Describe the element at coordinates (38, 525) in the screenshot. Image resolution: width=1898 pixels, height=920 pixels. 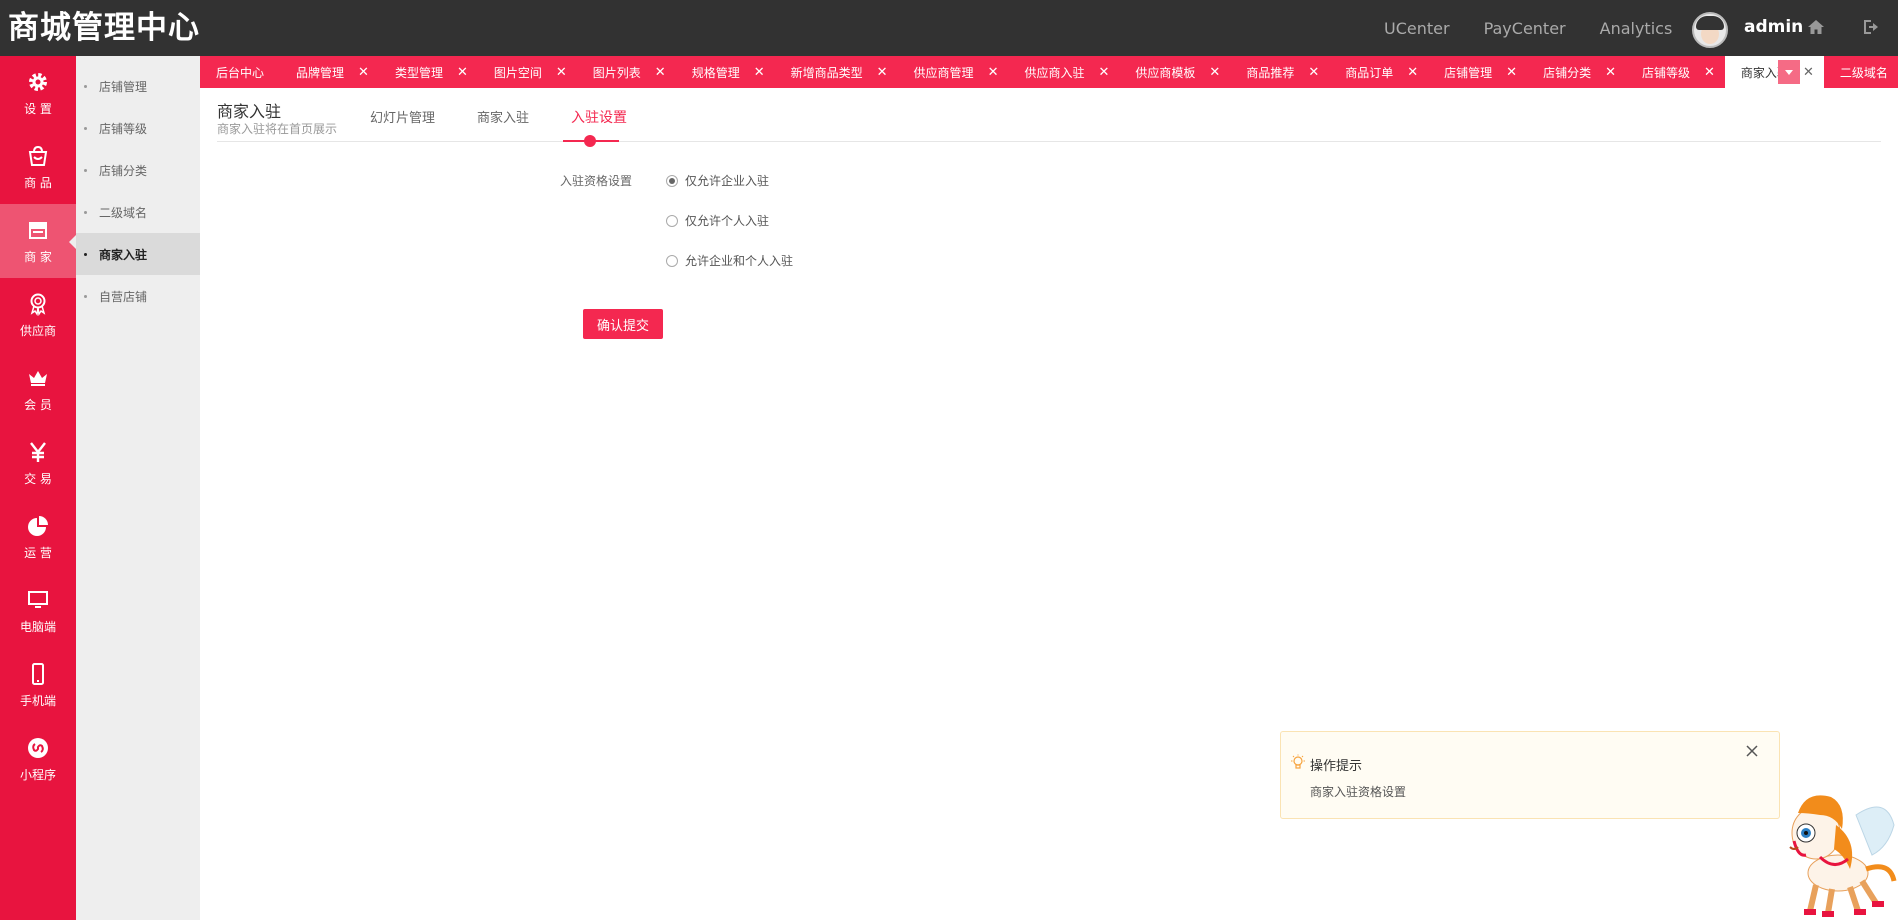
I see `pie-chart-icon` at that location.